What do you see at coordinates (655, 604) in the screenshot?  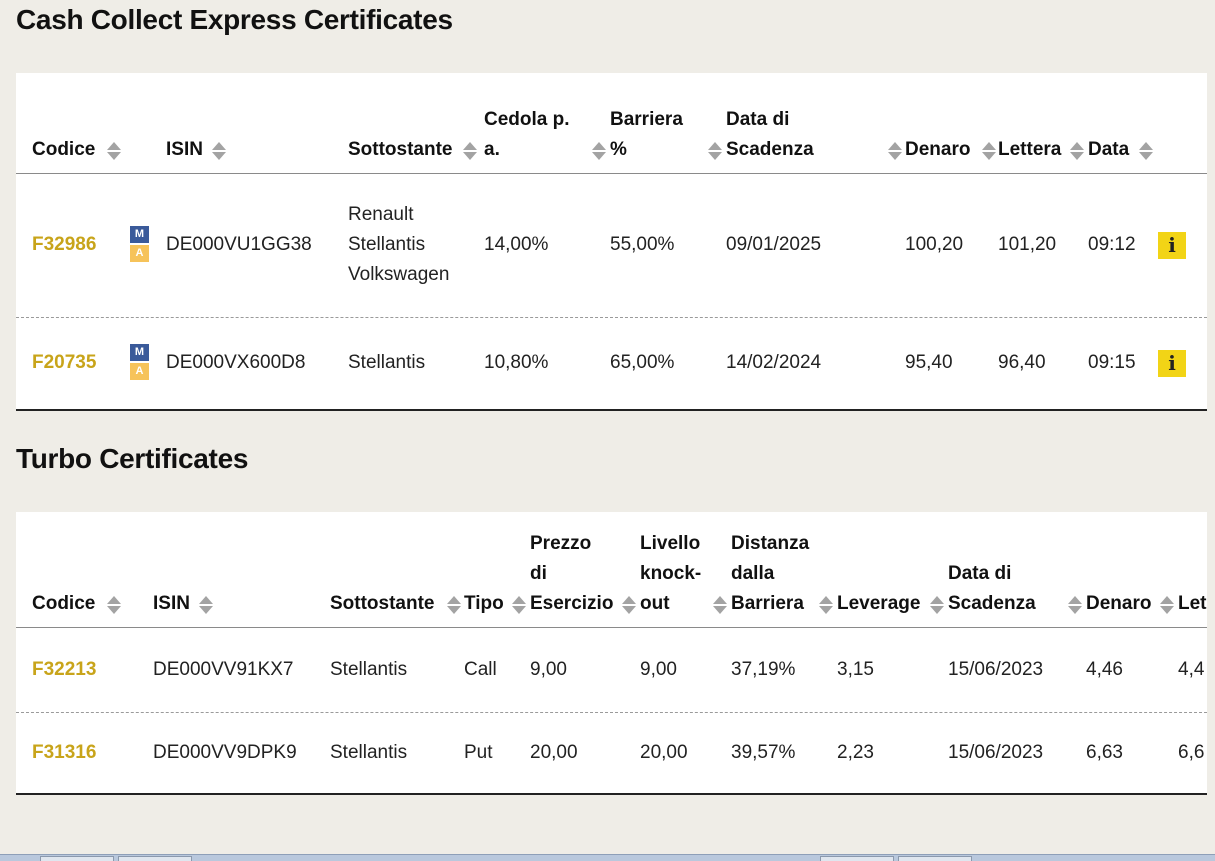 I see `column-header-knockout-line3: out` at bounding box center [655, 604].